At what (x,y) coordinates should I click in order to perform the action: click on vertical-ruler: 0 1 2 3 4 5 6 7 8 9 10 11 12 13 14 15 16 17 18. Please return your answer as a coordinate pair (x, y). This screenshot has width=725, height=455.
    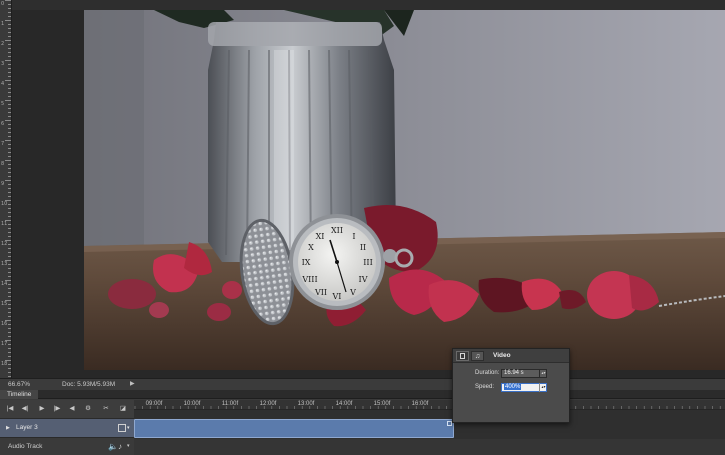
    Looking at the image, I should click on (6, 189).